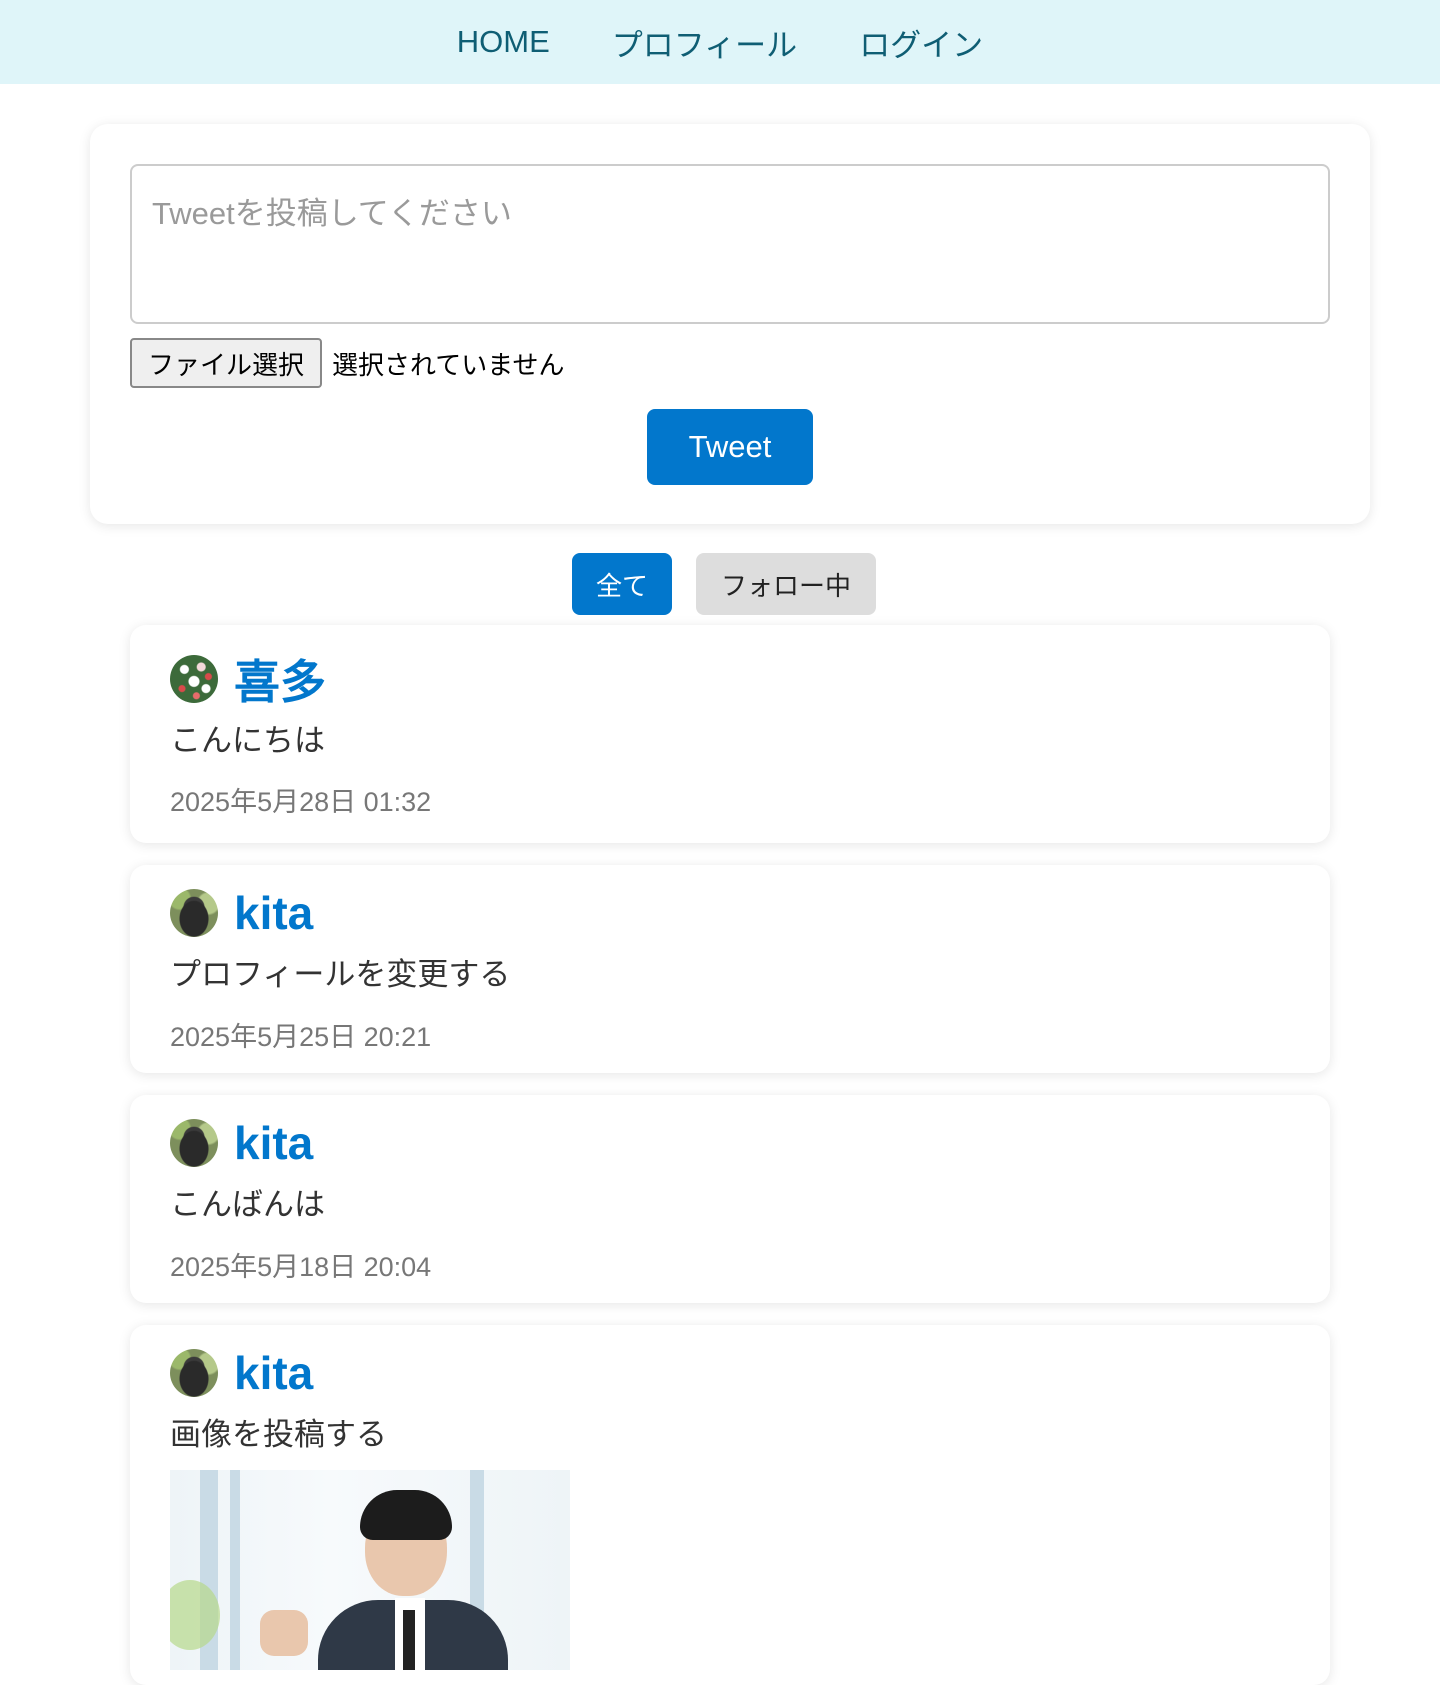 Image resolution: width=1440 pixels, height=1685 pixels. I want to click on timeline-filter: 全て フォロー中, so click(720, 584).